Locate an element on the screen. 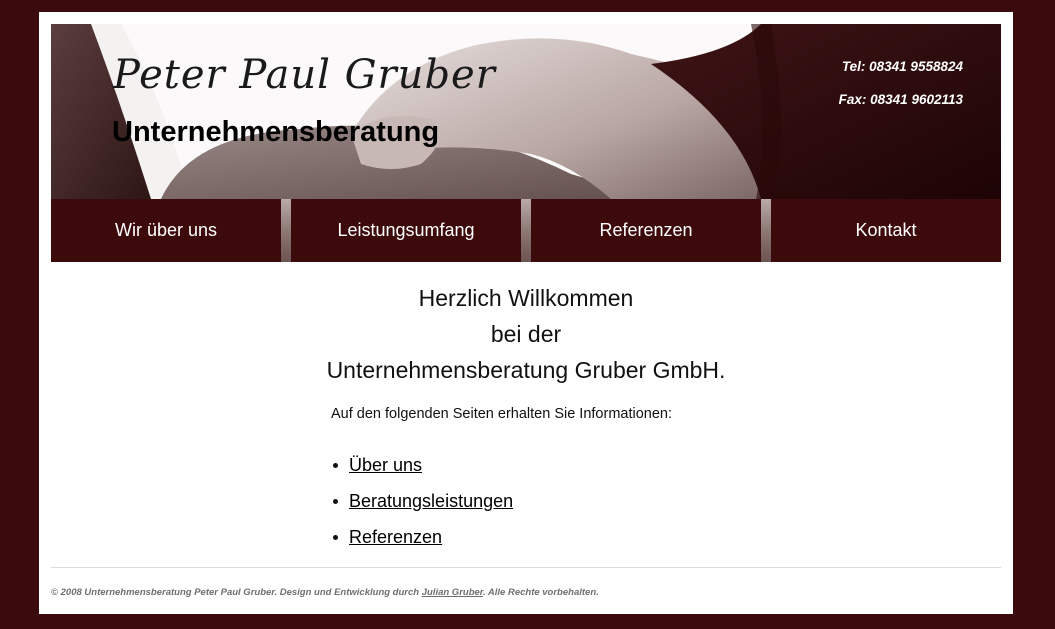 The image size is (1055, 629). nav-item-leistungsumfang: Leistungsumfang is located at coordinates (406, 230).